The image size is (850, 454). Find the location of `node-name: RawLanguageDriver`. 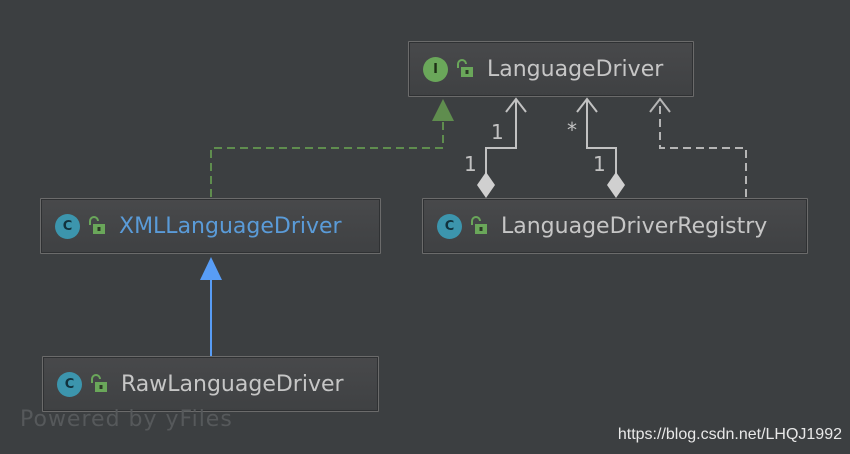

node-name: RawLanguageDriver is located at coordinates (232, 384).